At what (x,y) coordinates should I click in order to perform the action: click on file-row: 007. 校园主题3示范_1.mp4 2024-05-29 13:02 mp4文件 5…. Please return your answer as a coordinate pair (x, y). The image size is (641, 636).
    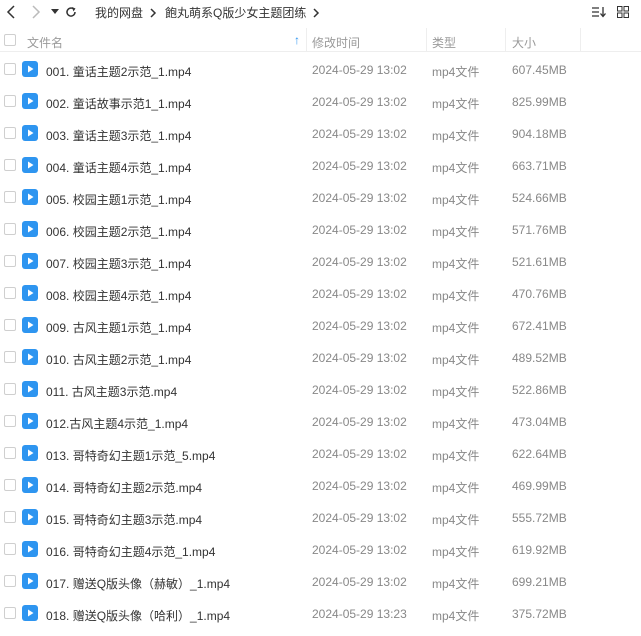
    Looking at the image, I should click on (320, 262).